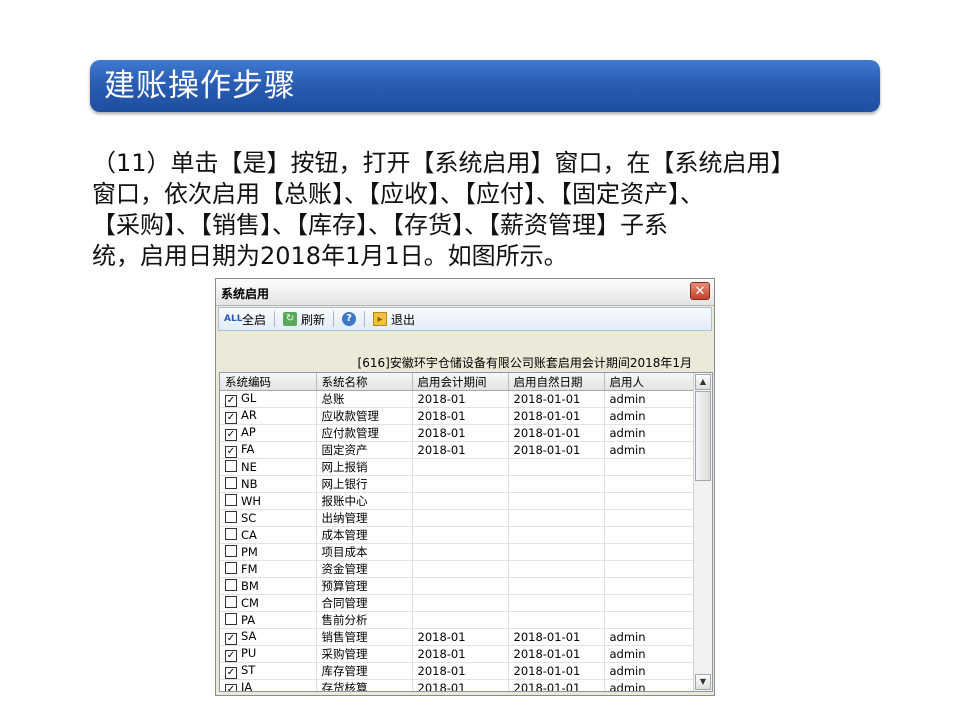 Image resolution: width=960 pixels, height=720 pixels. What do you see at coordinates (364, 382) in the screenshot?
I see `column-header-name: 系统名称` at bounding box center [364, 382].